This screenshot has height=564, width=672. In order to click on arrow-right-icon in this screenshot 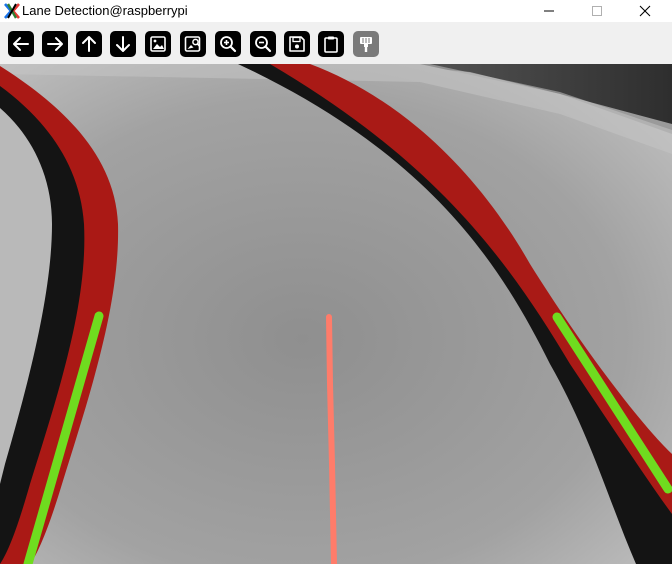, I will do `click(55, 44)`.